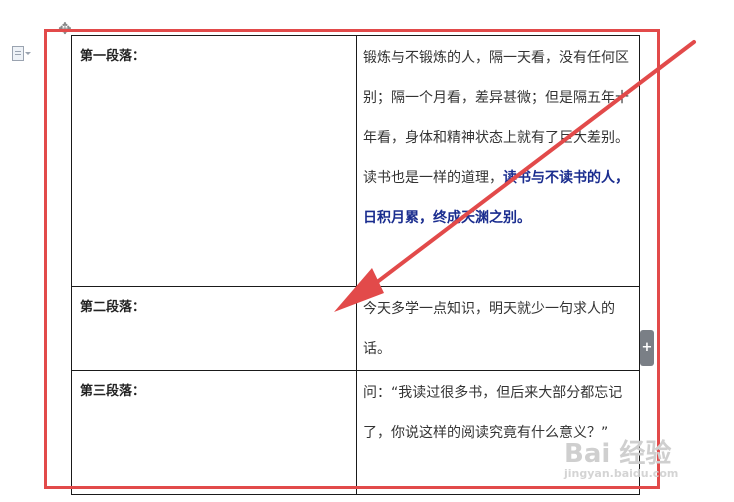  I want to click on plain-text: 今天多学一点知识，明天就少一句求人的话。, so click(489, 329).